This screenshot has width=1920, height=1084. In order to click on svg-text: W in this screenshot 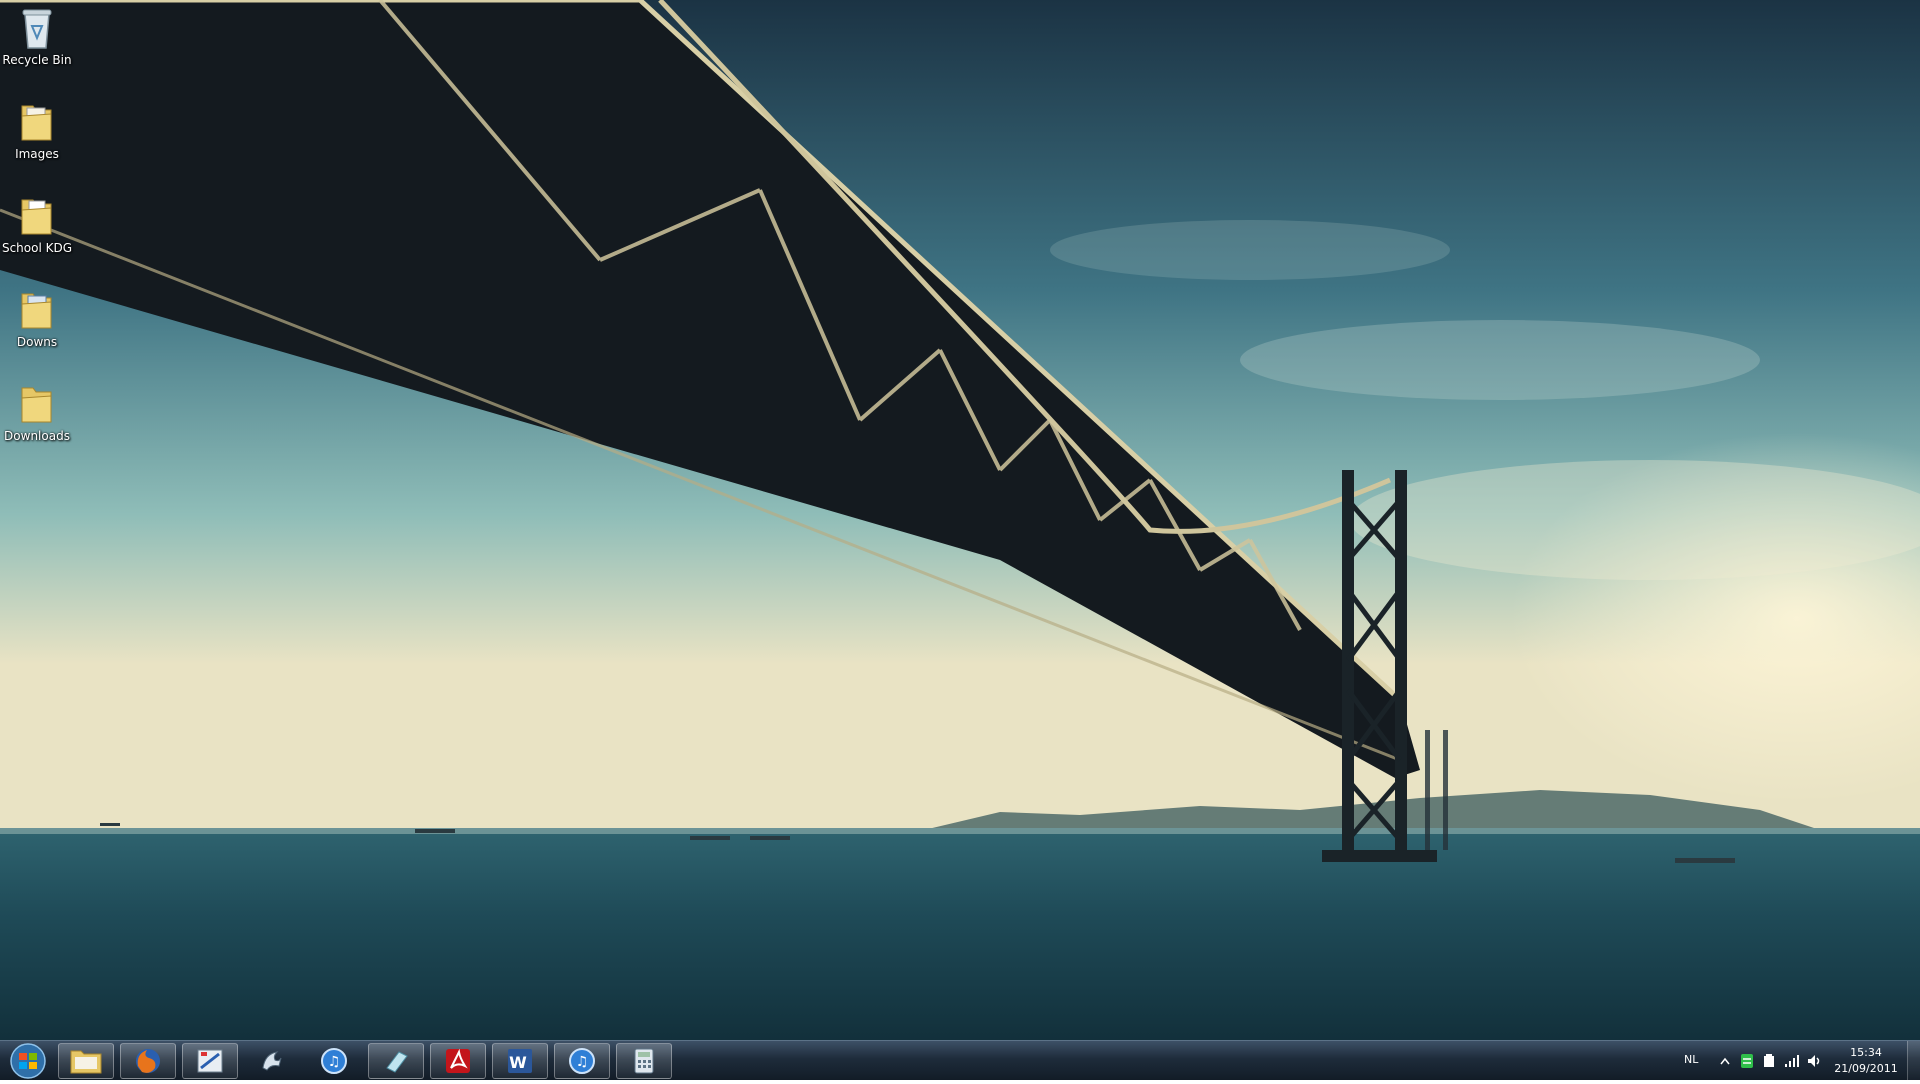, I will do `click(518, 1062)`.